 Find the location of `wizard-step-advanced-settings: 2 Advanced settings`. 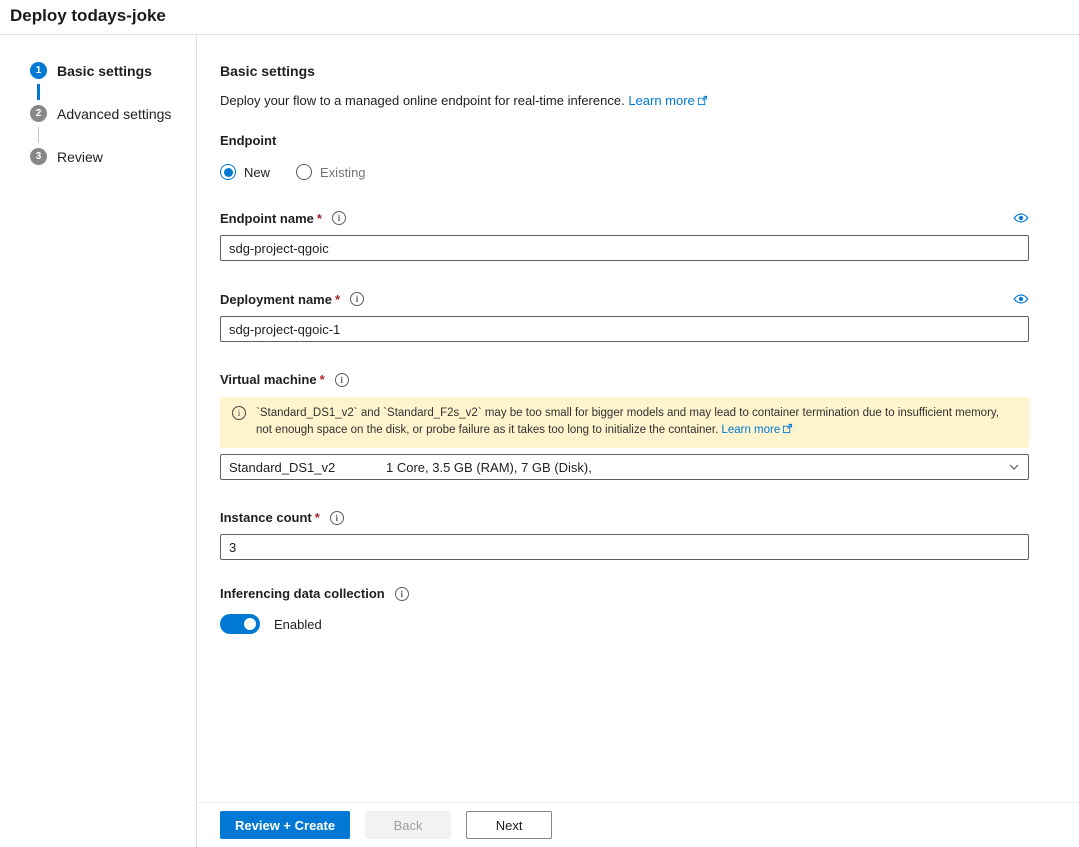

wizard-step-advanced-settings: 2 Advanced settings is located at coordinates (113, 113).